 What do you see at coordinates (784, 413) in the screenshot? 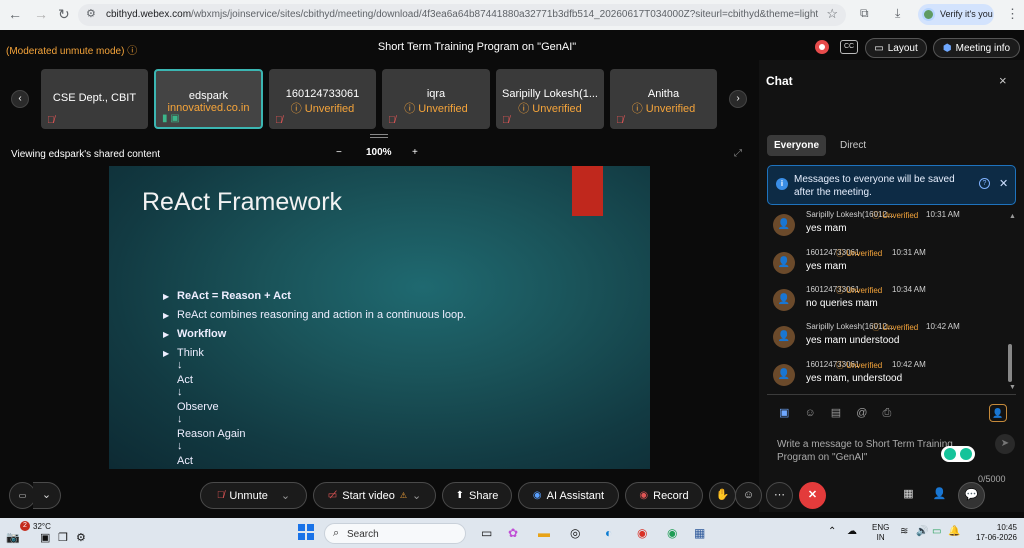
I see `format-icon: ▣` at bounding box center [784, 413].